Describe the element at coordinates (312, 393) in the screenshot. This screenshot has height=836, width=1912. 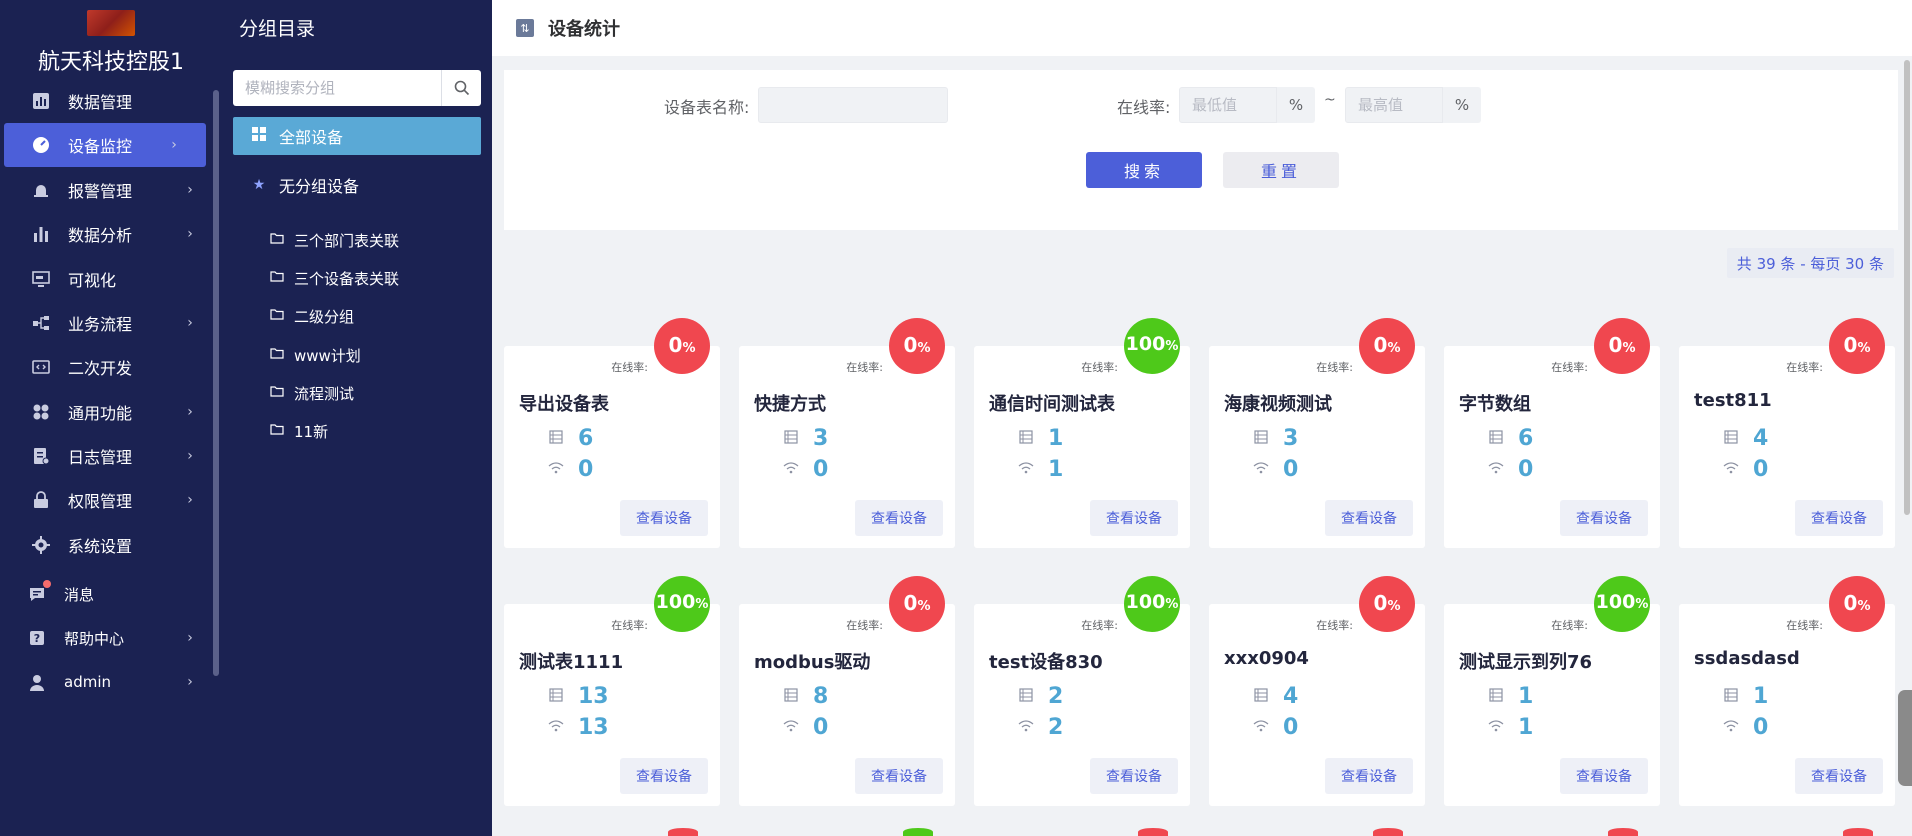
I see `folder-item: 流程测试` at that location.